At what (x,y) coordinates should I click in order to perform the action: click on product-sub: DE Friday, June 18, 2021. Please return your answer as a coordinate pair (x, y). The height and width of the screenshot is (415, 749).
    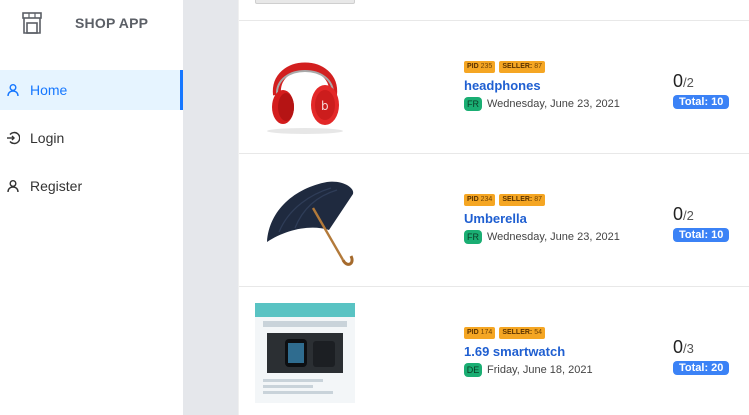
    Looking at the image, I should click on (564, 370).